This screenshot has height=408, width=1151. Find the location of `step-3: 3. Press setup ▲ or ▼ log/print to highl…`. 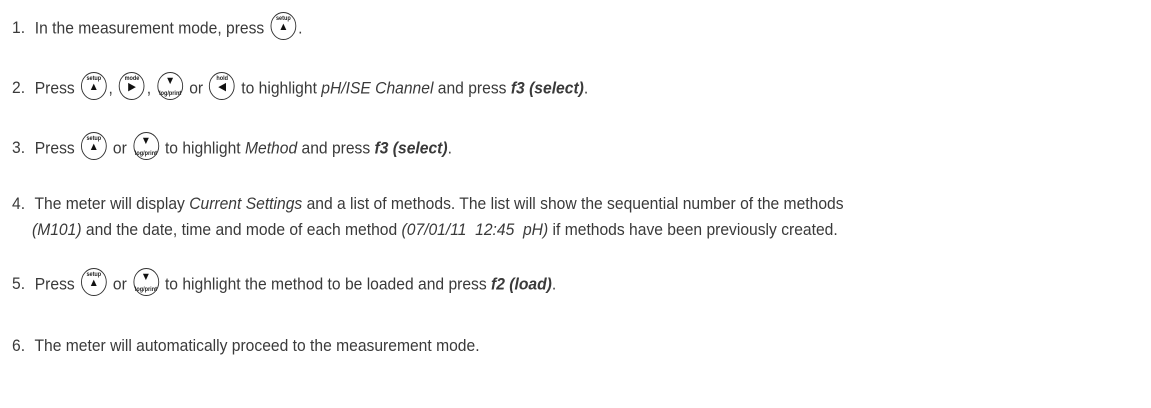

step-3: 3. Press setup ▲ or ▼ log/print to highl… is located at coordinates (534, 147).